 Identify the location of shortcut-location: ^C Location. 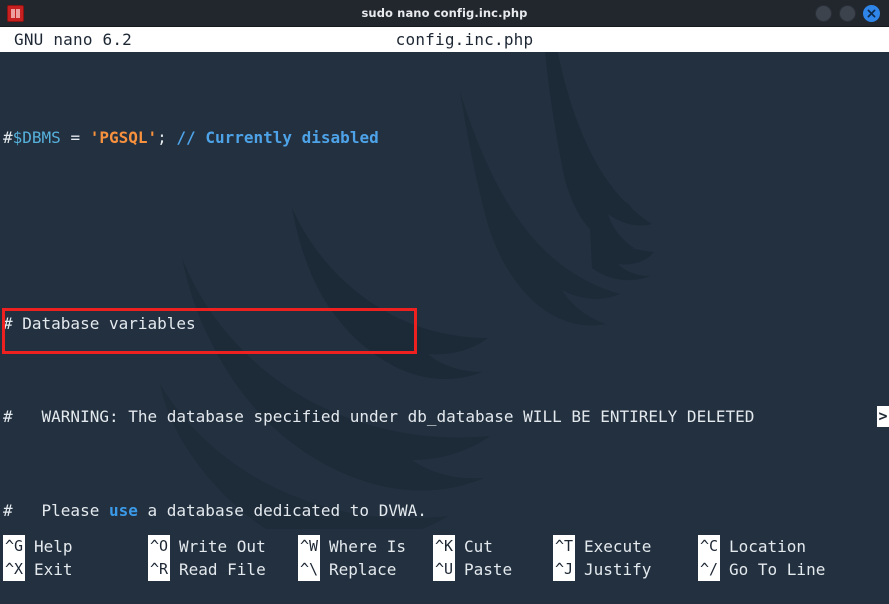
(778, 547).